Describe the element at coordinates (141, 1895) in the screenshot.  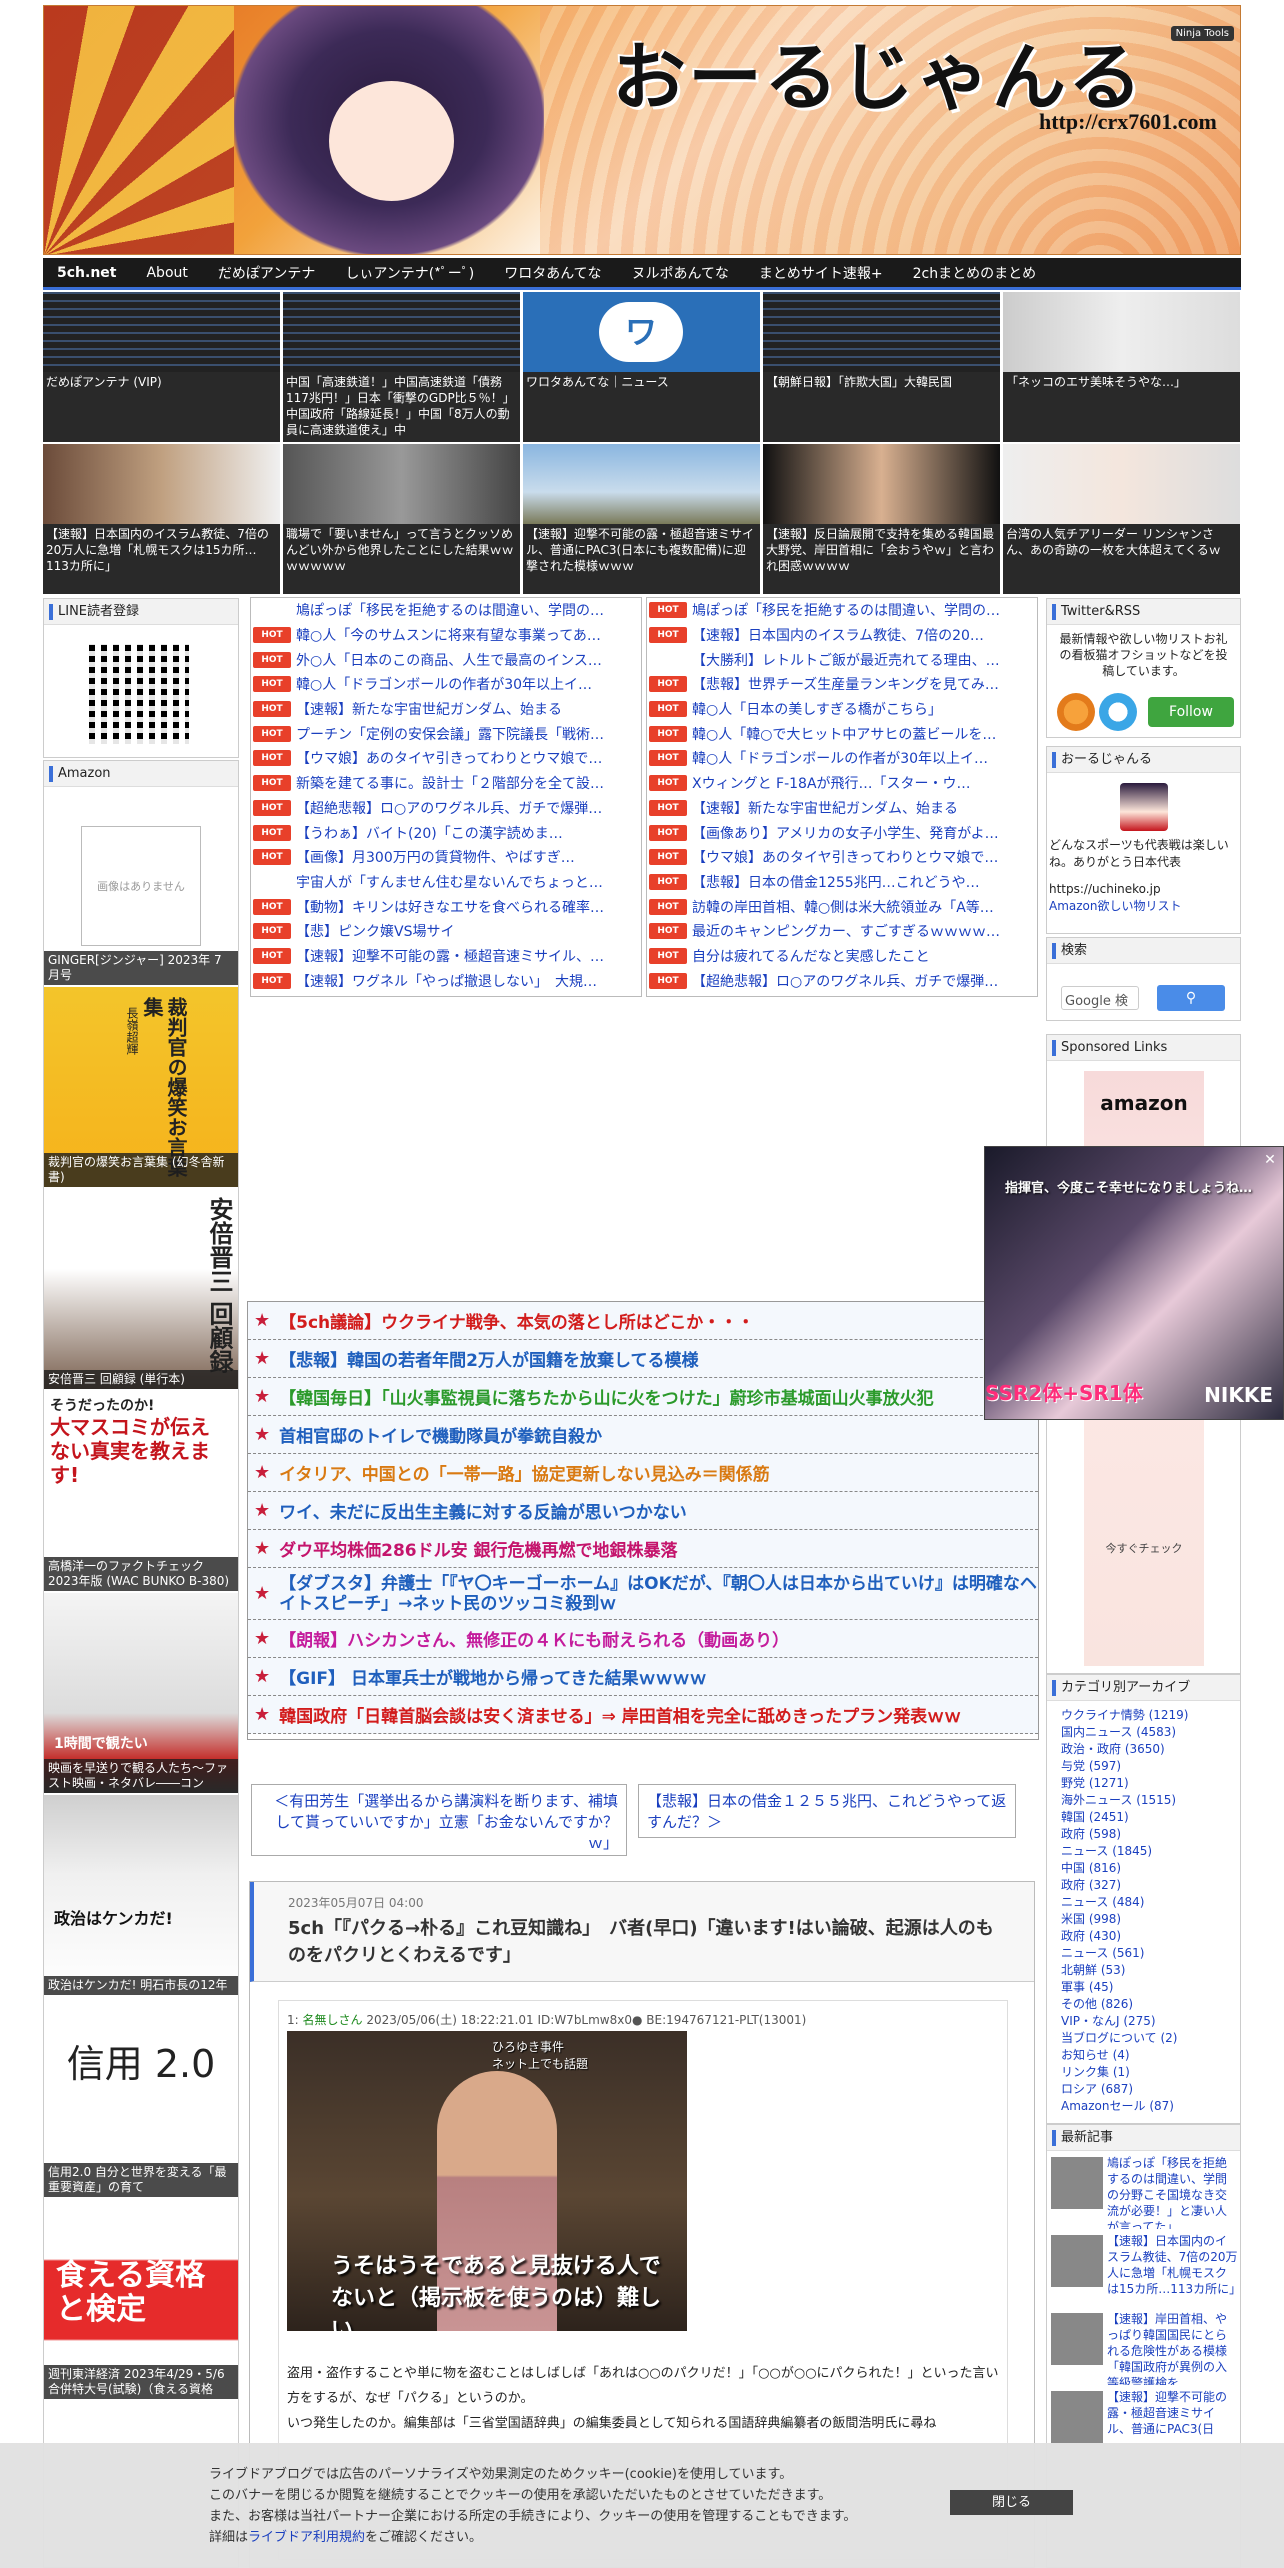
I see `amazon-product: 政治はケンカだ! 政治はケンカだ! 明石市長の12年` at that location.